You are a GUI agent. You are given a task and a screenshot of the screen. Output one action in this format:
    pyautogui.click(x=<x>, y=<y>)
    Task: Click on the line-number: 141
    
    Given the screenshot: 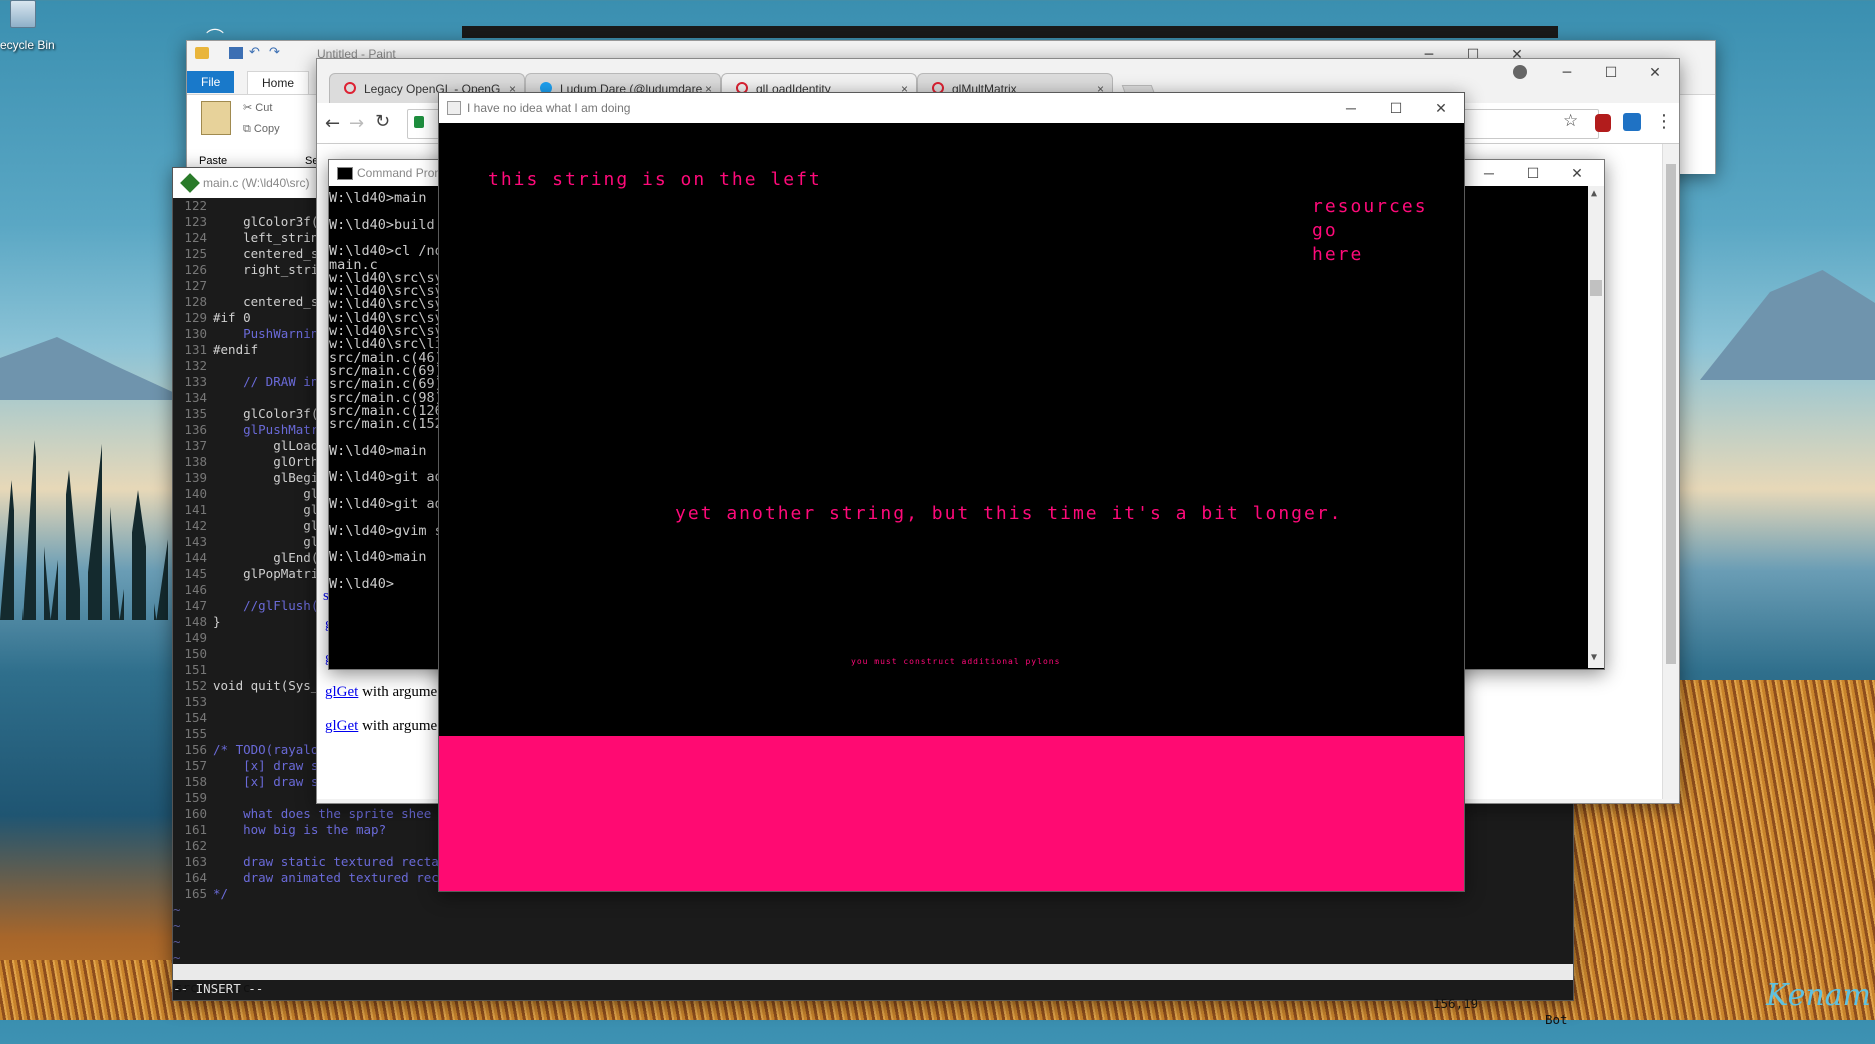 What is the action you would take?
    pyautogui.click(x=195, y=509)
    